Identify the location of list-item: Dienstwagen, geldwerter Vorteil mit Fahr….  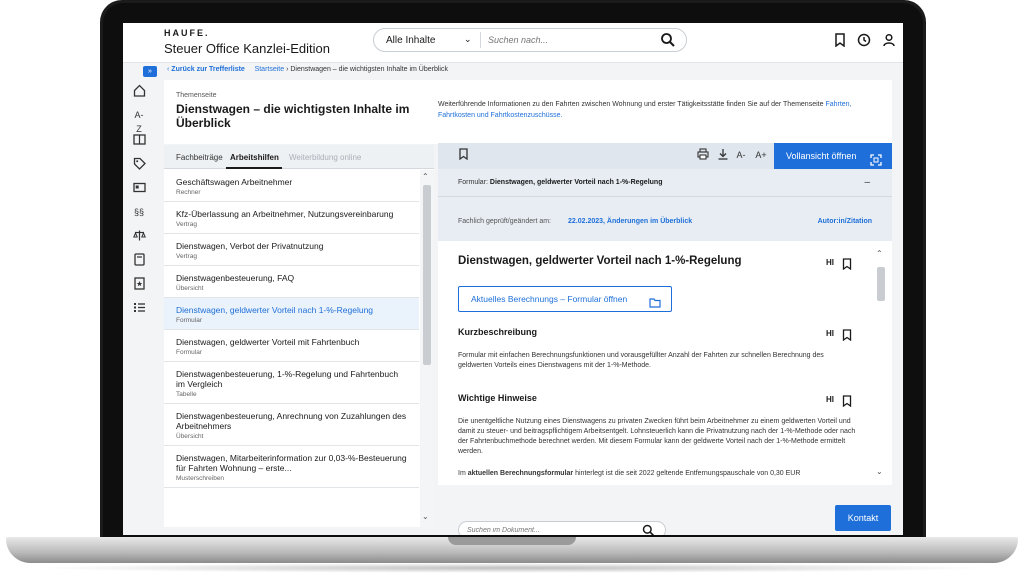
(291, 346).